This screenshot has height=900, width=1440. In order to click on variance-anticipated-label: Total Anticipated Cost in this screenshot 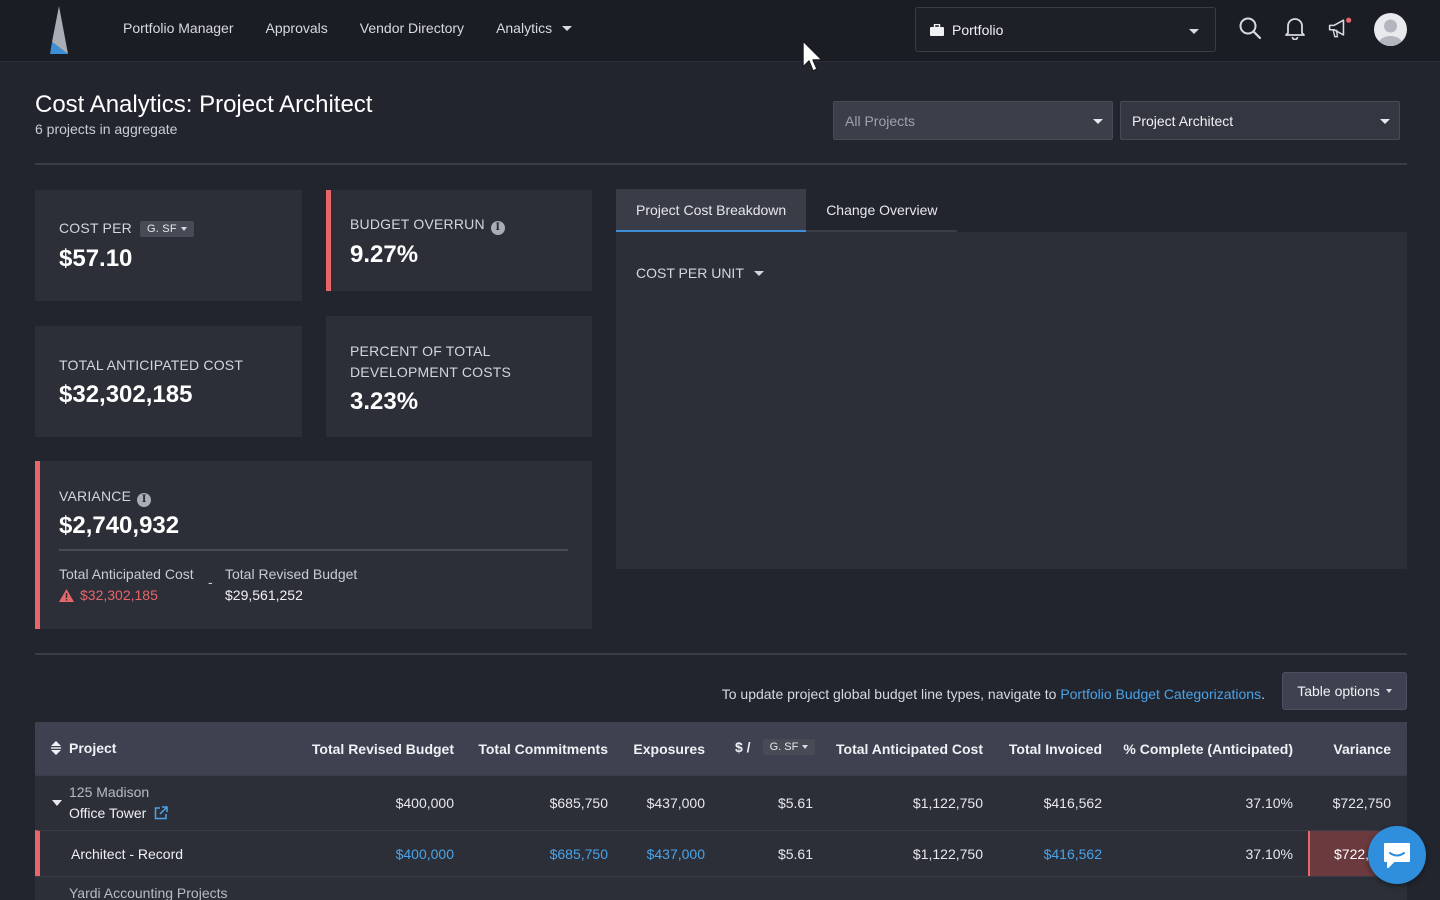, I will do `click(126, 574)`.